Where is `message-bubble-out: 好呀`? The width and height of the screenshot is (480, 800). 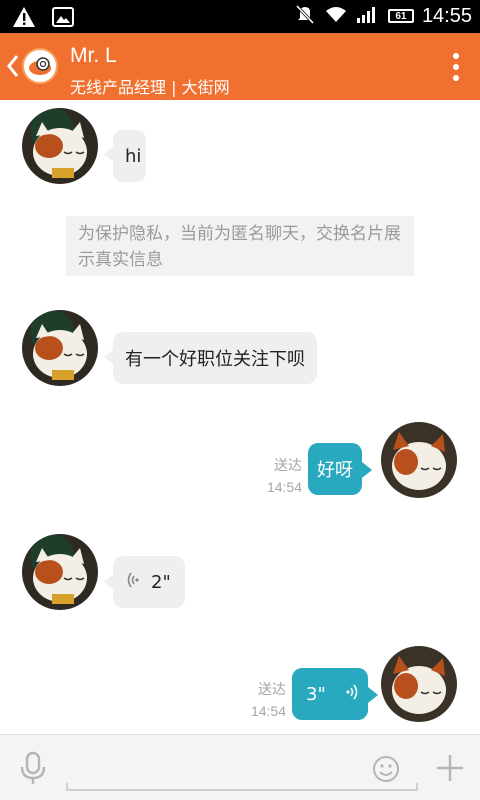
message-bubble-out: 好呀 is located at coordinates (335, 469).